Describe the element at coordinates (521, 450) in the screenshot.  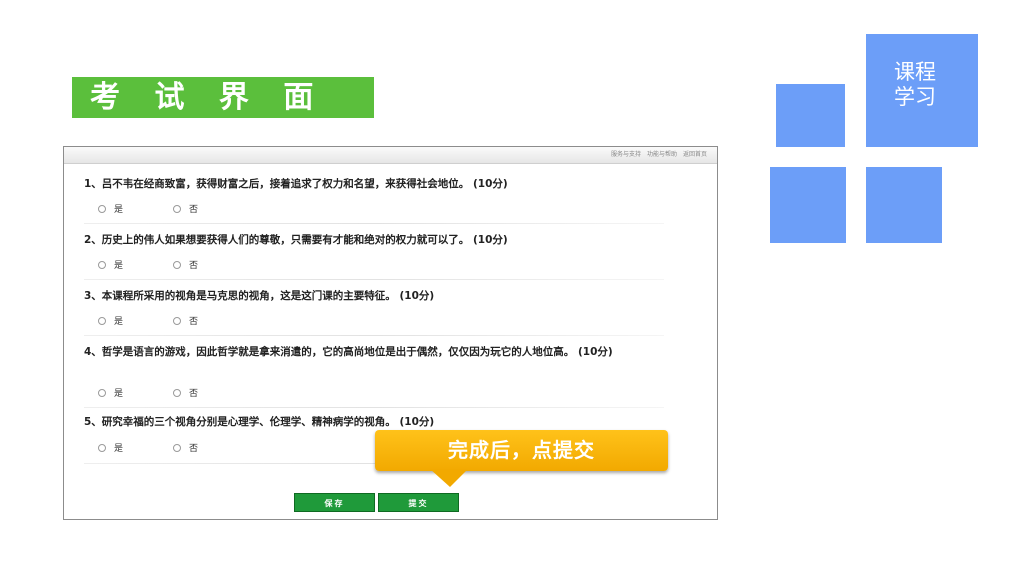
I see `submit-hint-callout: 完成后，点提交` at that location.